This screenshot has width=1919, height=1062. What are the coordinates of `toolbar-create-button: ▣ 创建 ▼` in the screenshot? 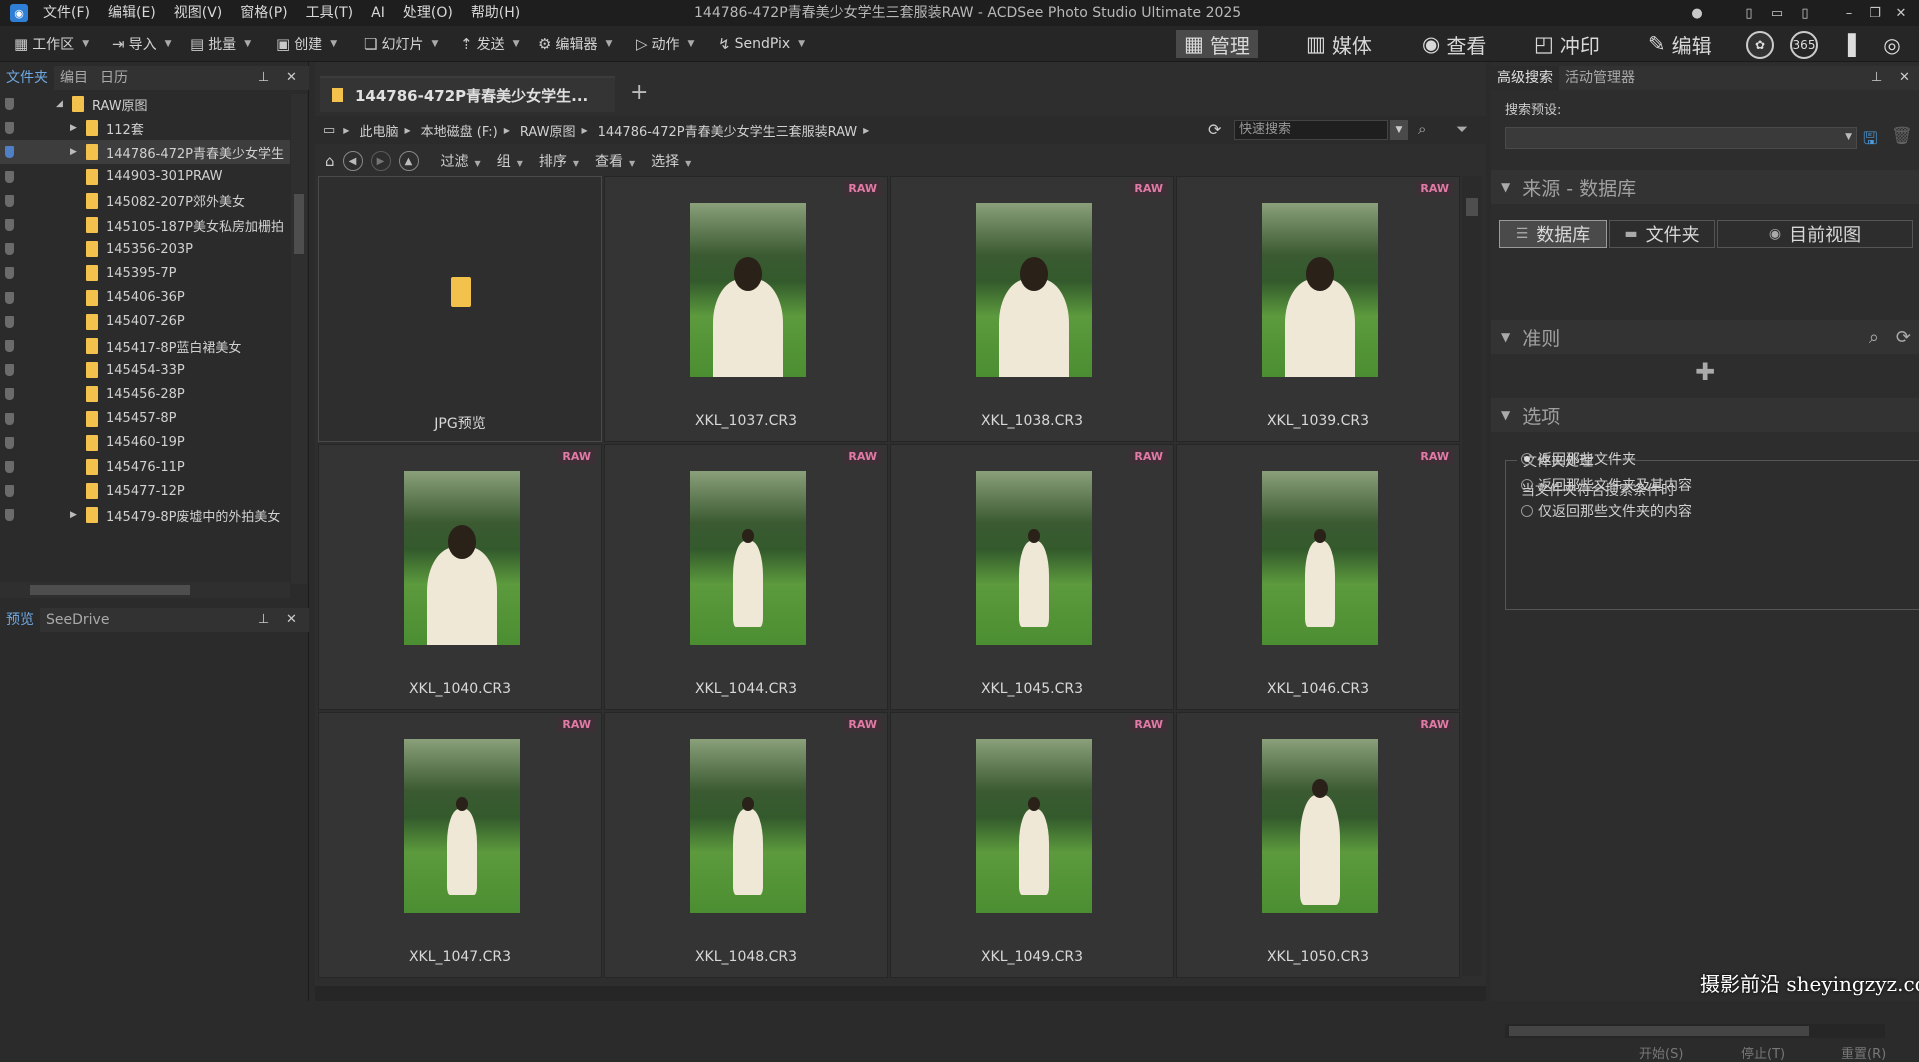 It's located at (306, 44).